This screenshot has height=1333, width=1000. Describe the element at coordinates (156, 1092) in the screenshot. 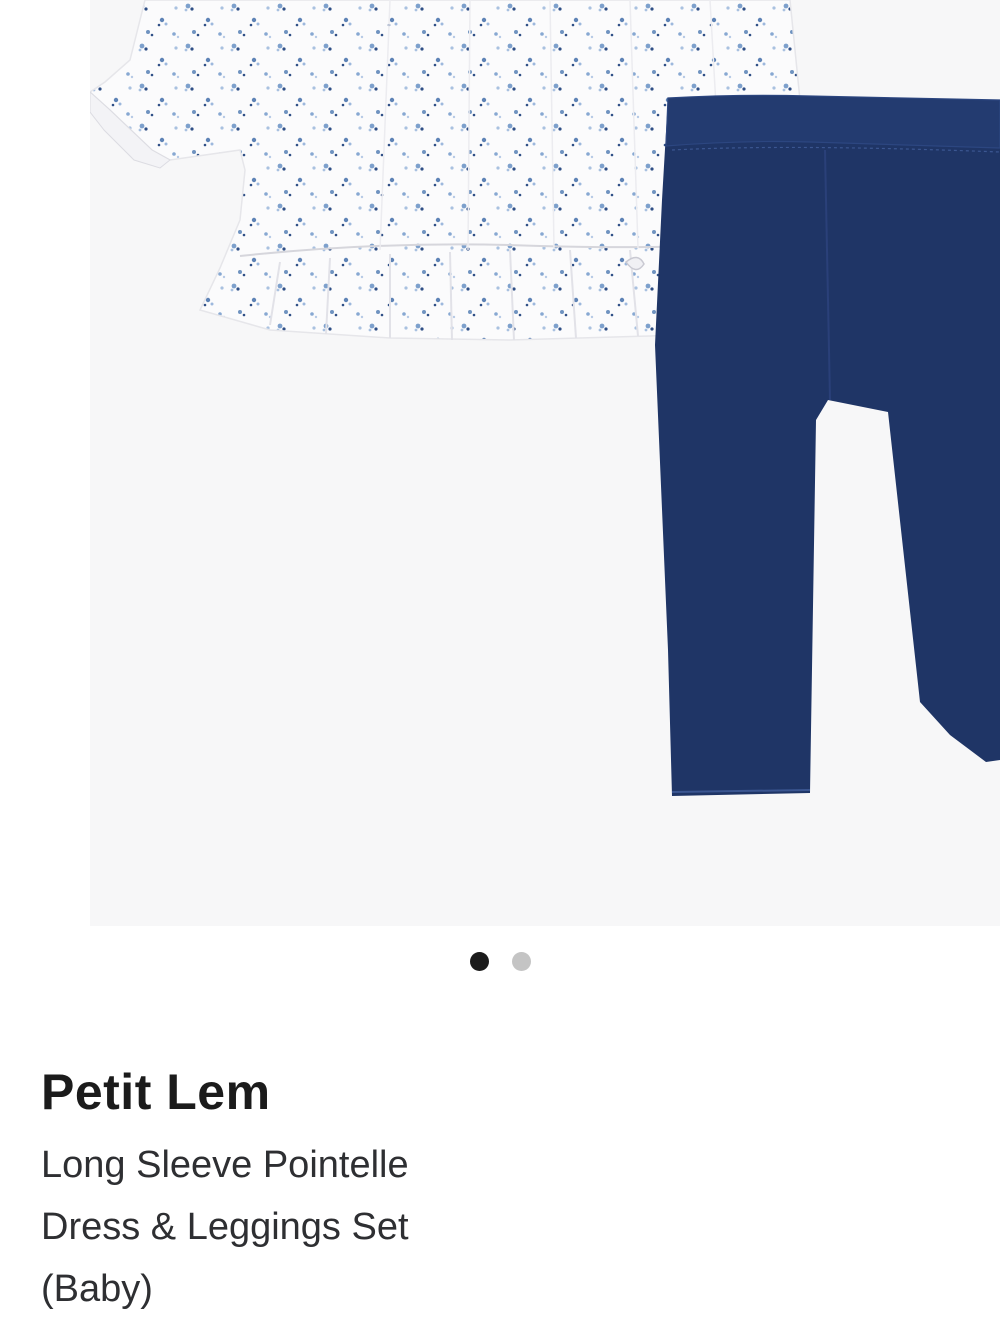

I see `product-brand: Petit Lem` at that location.